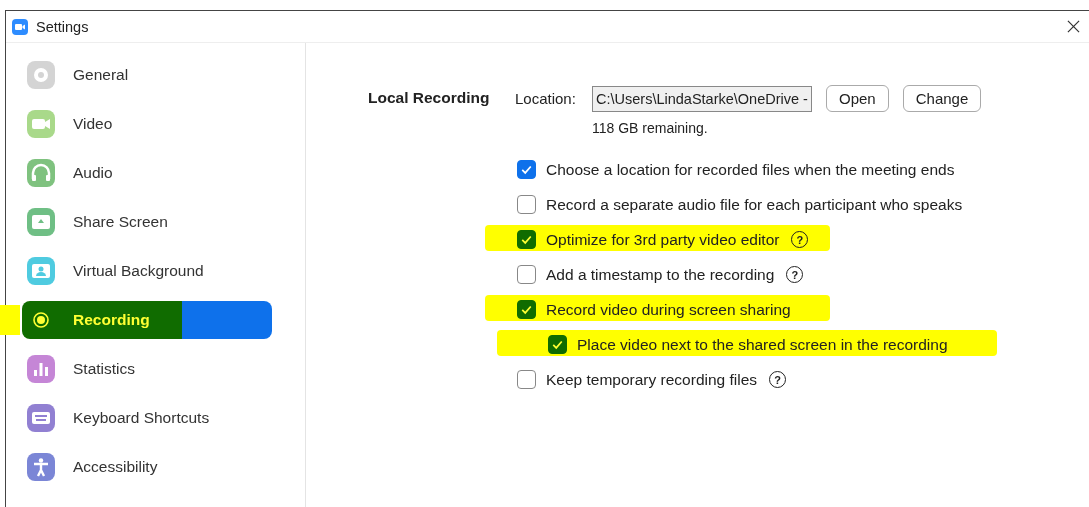 The height and width of the screenshot is (507, 1089). I want to click on option-label: Record a separate audio file for each participant who speaks, so click(754, 204).